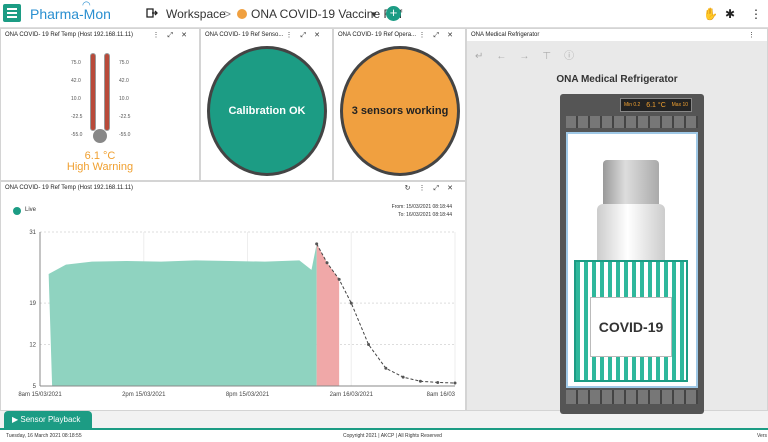  What do you see at coordinates (17, 211) in the screenshot?
I see `legend-swatch` at bounding box center [17, 211].